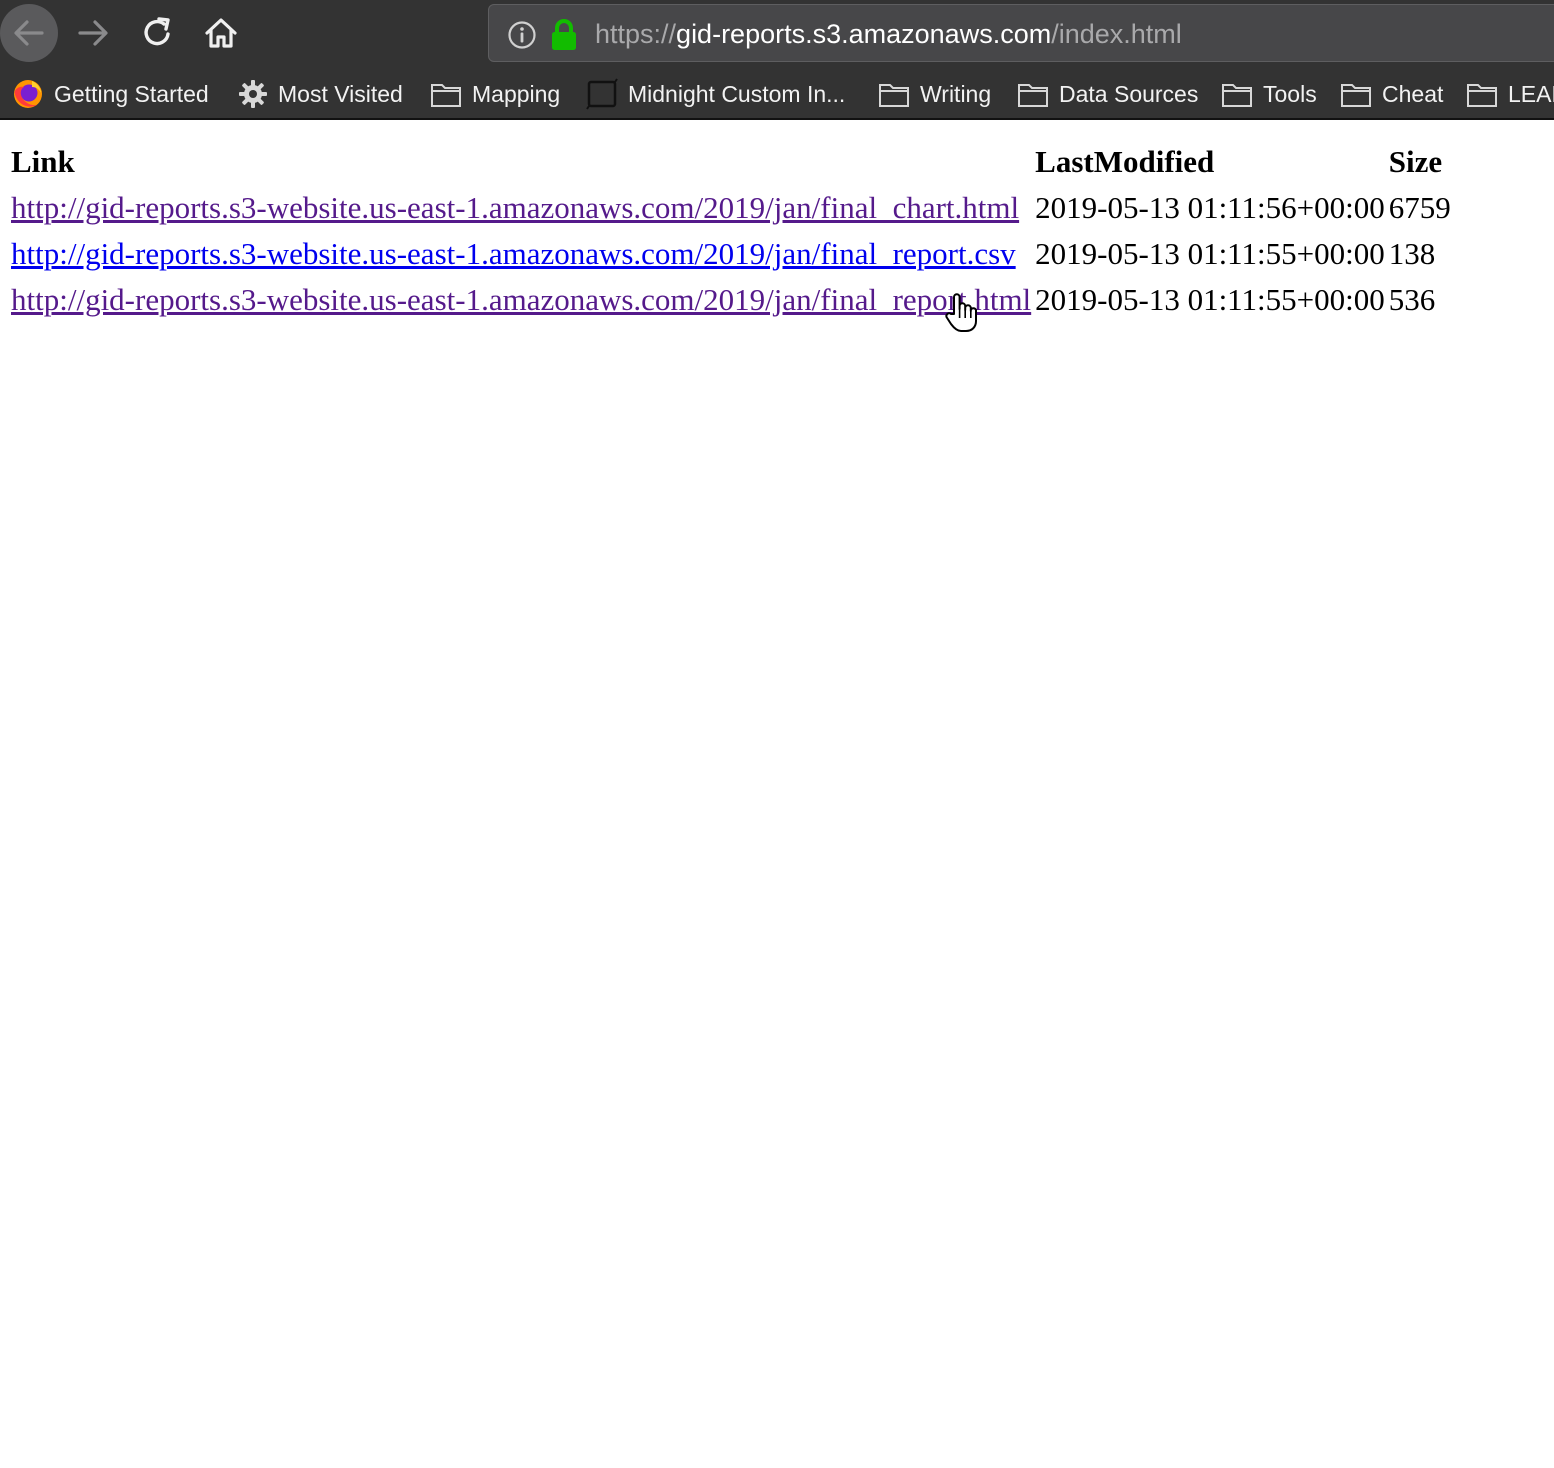  I want to click on bookmark-label: Getting Started, so click(131, 93).